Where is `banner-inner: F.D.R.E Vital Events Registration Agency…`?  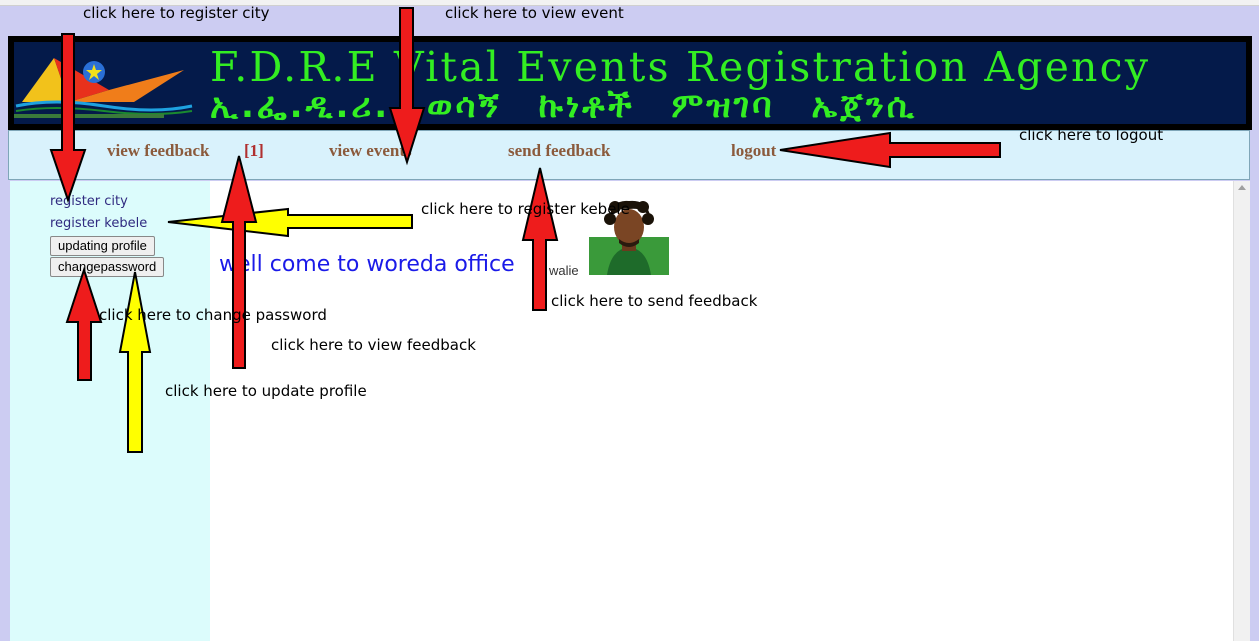
banner-inner: F.D.R.E Vital Events Registration Agency… is located at coordinates (630, 83).